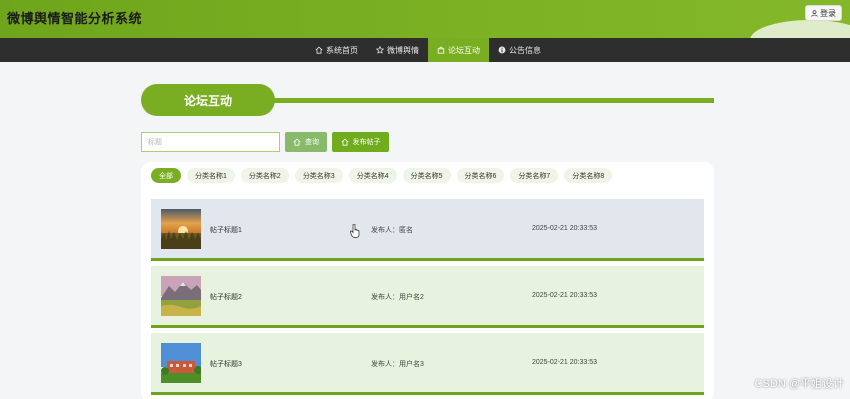 The height and width of the screenshot is (399, 850). Describe the element at coordinates (464, 50) in the screenshot. I see `nav-label: 论坛互动` at that location.